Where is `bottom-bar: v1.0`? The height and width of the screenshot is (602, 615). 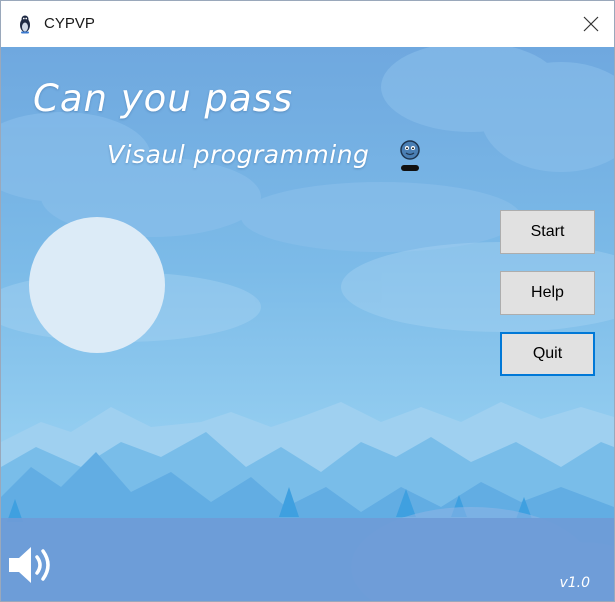 bottom-bar: v1.0 is located at coordinates (307, 559).